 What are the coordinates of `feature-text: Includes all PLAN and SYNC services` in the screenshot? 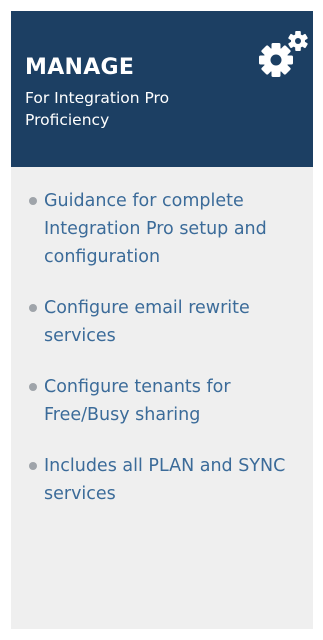 It's located at (165, 480).